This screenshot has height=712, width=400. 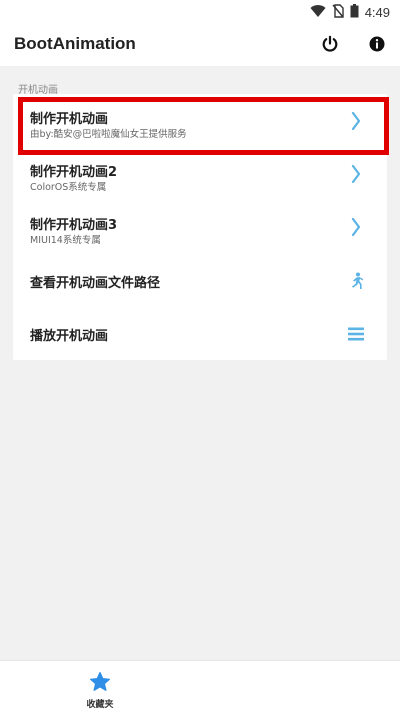 I want to click on no-sim-icon, so click(x=338, y=12).